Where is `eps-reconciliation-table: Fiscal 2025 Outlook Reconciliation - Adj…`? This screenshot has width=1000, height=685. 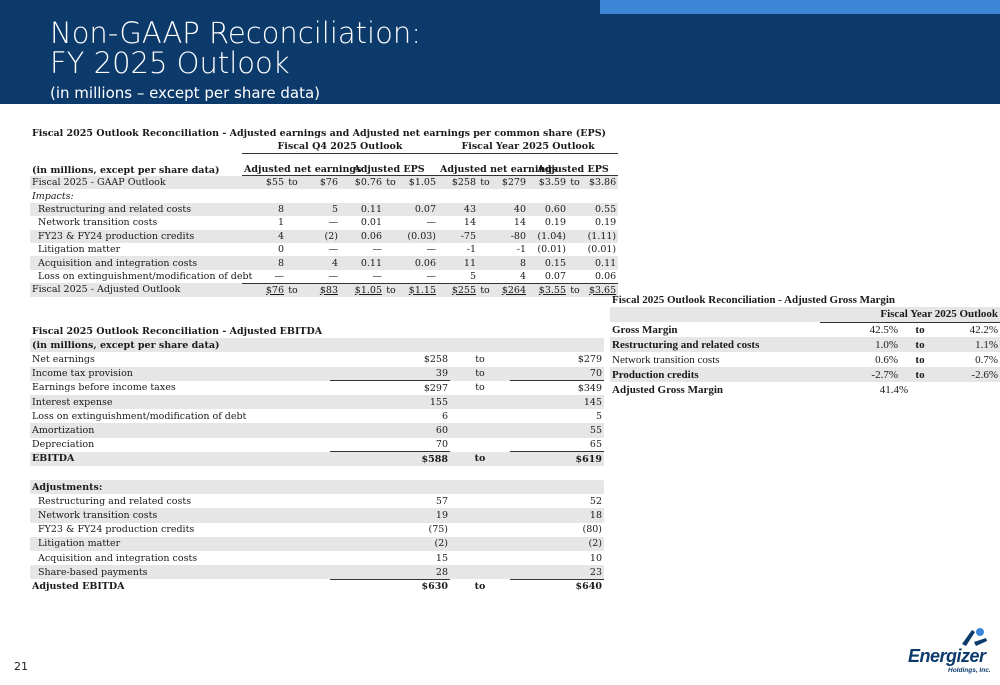
eps-reconciliation-table: Fiscal 2025 Outlook Reconciliation - Adj… is located at coordinates (324, 212).